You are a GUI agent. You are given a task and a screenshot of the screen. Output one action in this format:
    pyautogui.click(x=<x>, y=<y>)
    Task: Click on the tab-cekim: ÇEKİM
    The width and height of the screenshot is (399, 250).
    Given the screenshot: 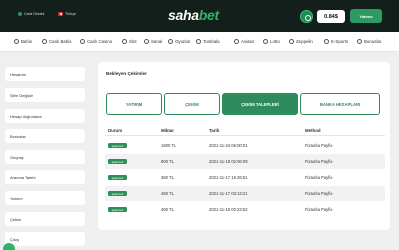 What is the action you would take?
    pyautogui.click(x=192, y=104)
    